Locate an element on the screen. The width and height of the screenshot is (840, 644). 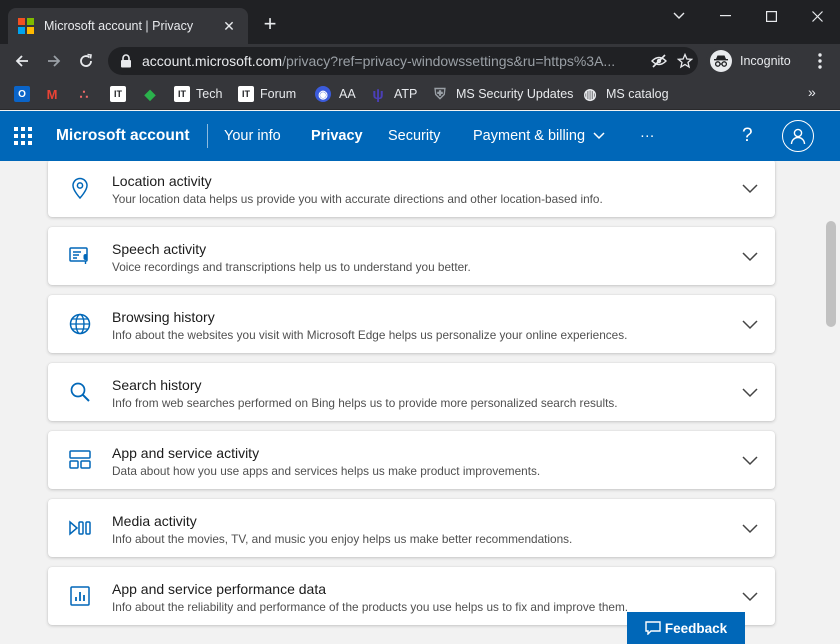
minimize-icon is located at coordinates (725, 16).